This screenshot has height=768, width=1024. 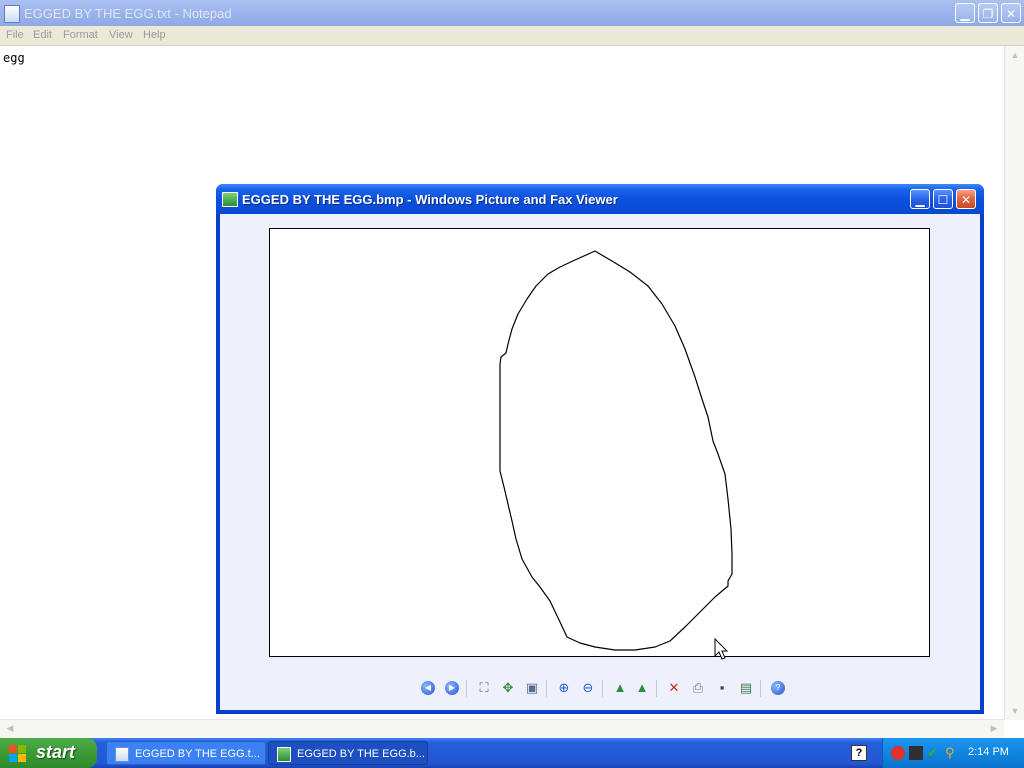 I want to click on menu-file: File, so click(x=15, y=35).